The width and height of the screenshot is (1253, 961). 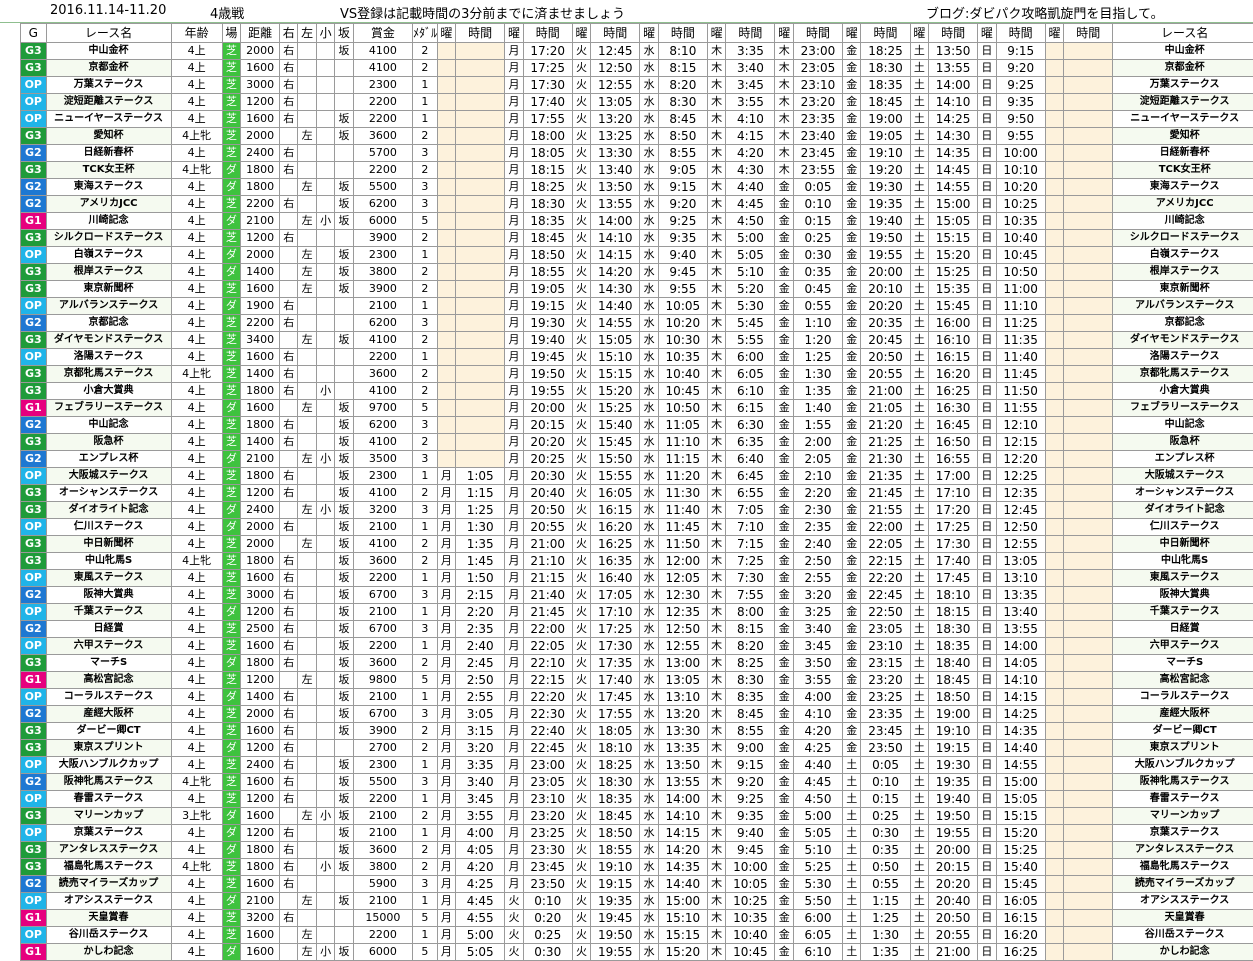 I want to click on medal-count: 3, so click(x=425, y=204).